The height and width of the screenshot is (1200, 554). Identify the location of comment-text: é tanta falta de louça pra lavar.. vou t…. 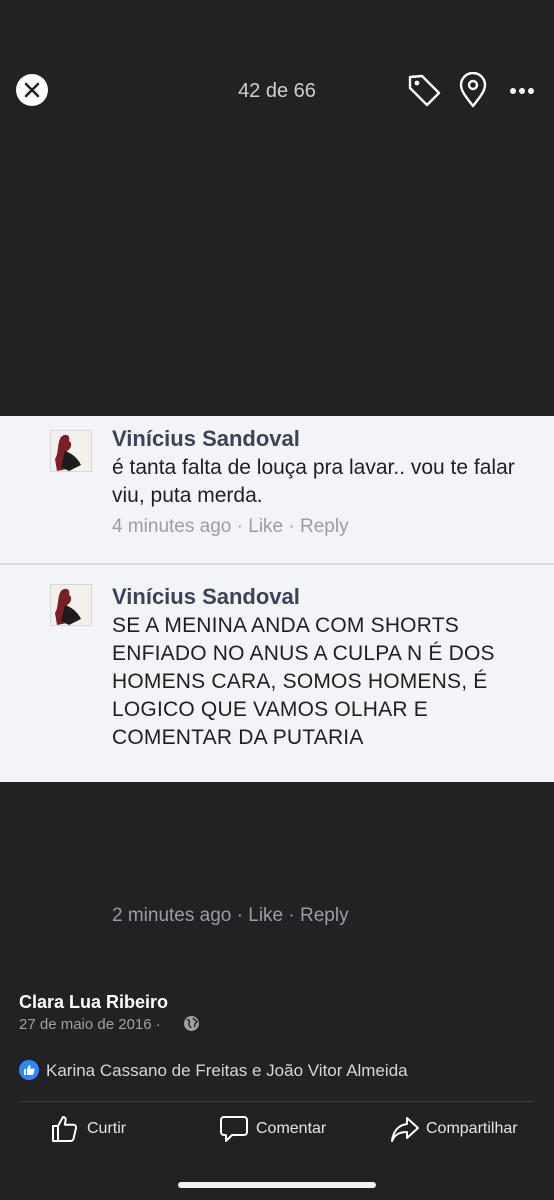
(313, 481).